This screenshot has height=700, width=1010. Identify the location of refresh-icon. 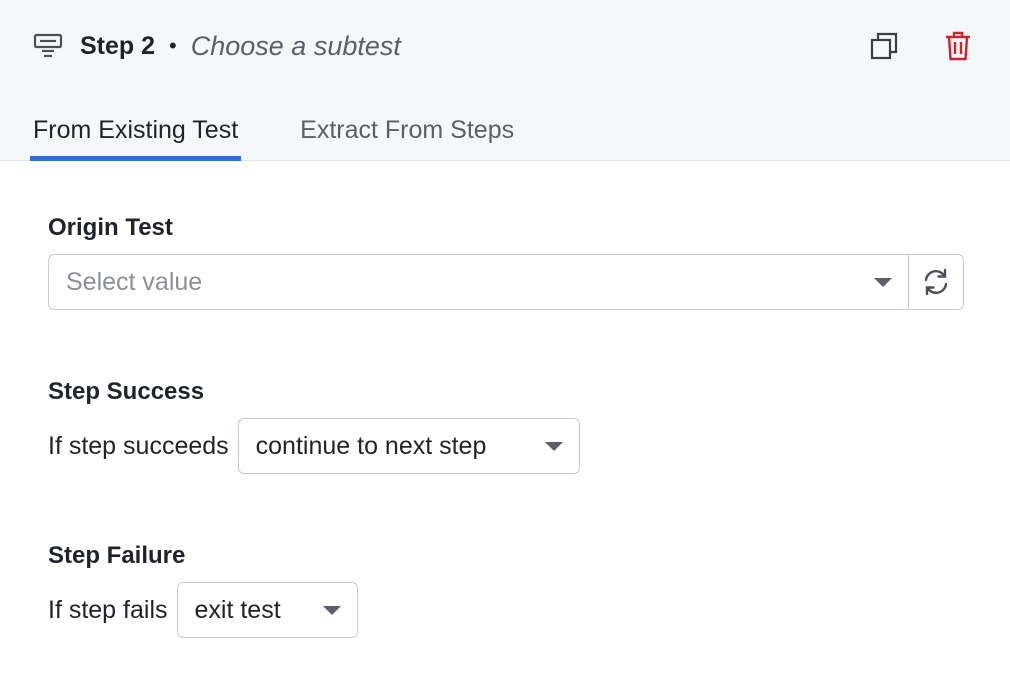
(936, 282).